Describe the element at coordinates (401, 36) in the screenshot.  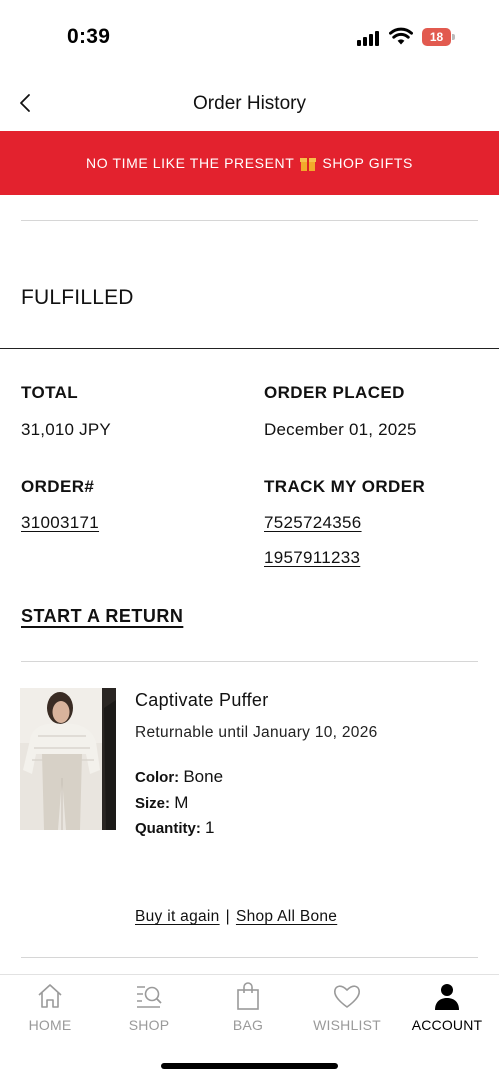
I see `wifi-icon` at that location.